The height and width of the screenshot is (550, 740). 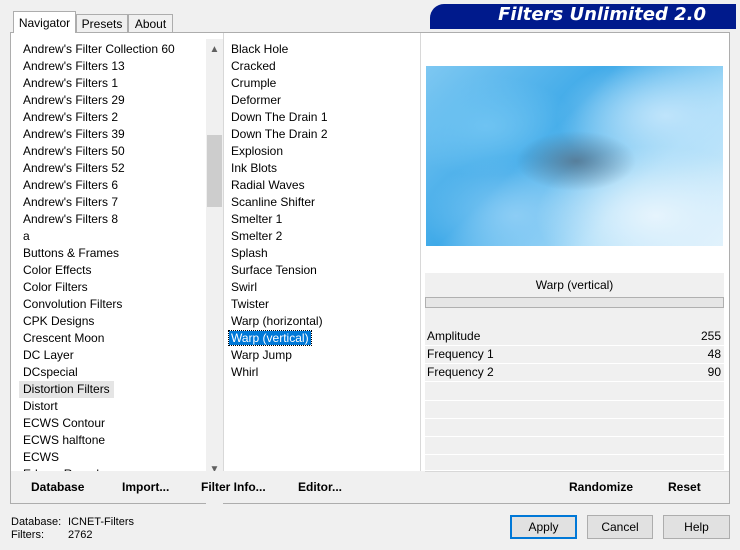 What do you see at coordinates (322, 287) in the screenshot?
I see `list-item: Swirl` at bounding box center [322, 287].